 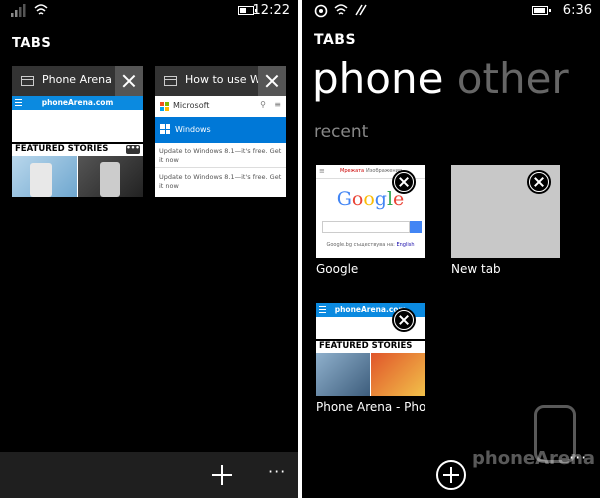 I want to click on battery-icon, so click(x=541, y=10).